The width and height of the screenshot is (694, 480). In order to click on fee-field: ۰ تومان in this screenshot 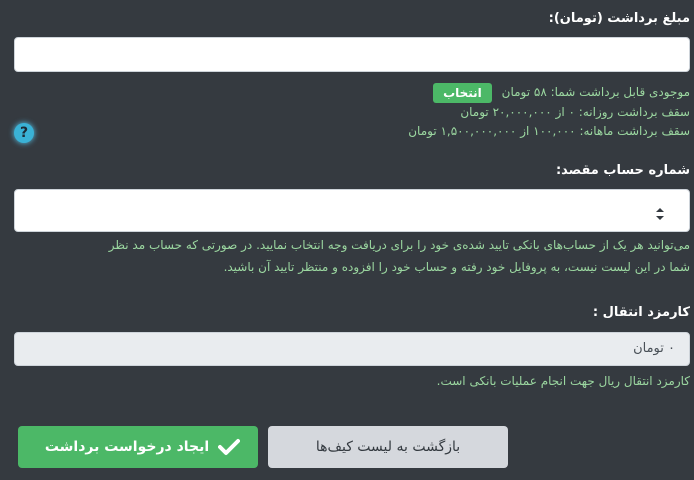, I will do `click(352, 349)`.